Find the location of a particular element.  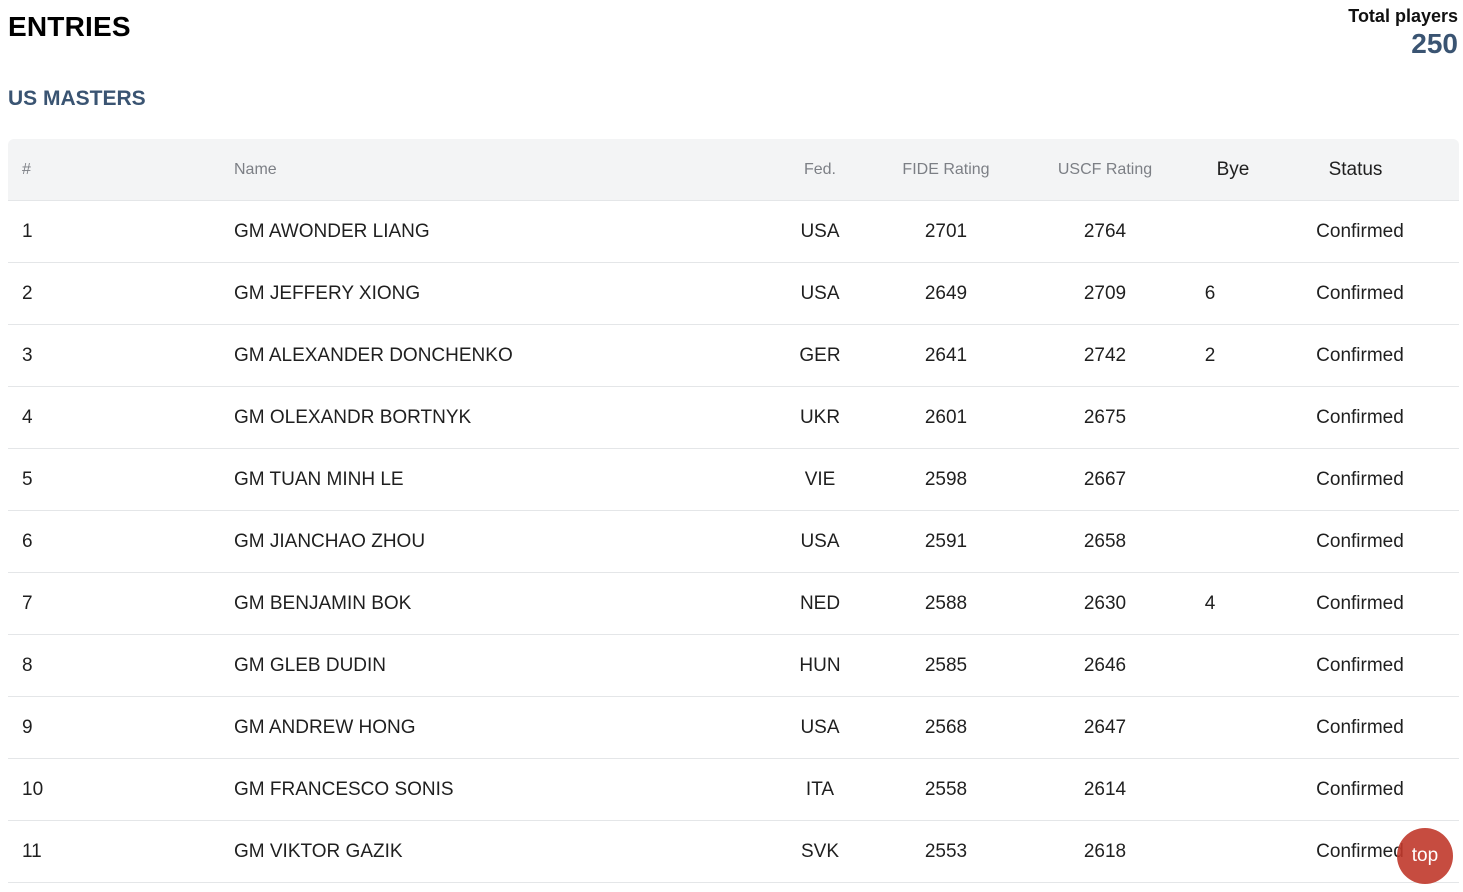

cell-fide-rating: 2601 is located at coordinates (946, 417).